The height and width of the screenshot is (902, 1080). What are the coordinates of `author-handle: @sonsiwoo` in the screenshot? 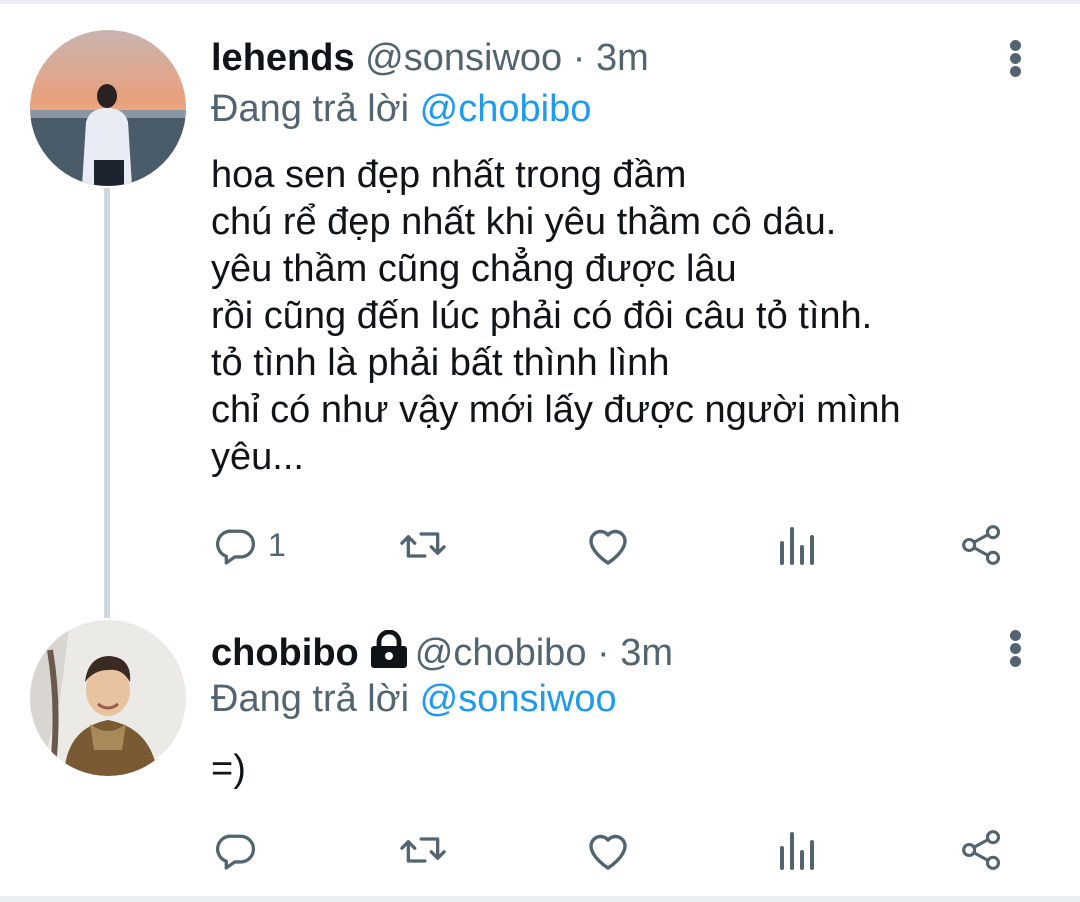 It's located at (463, 58).